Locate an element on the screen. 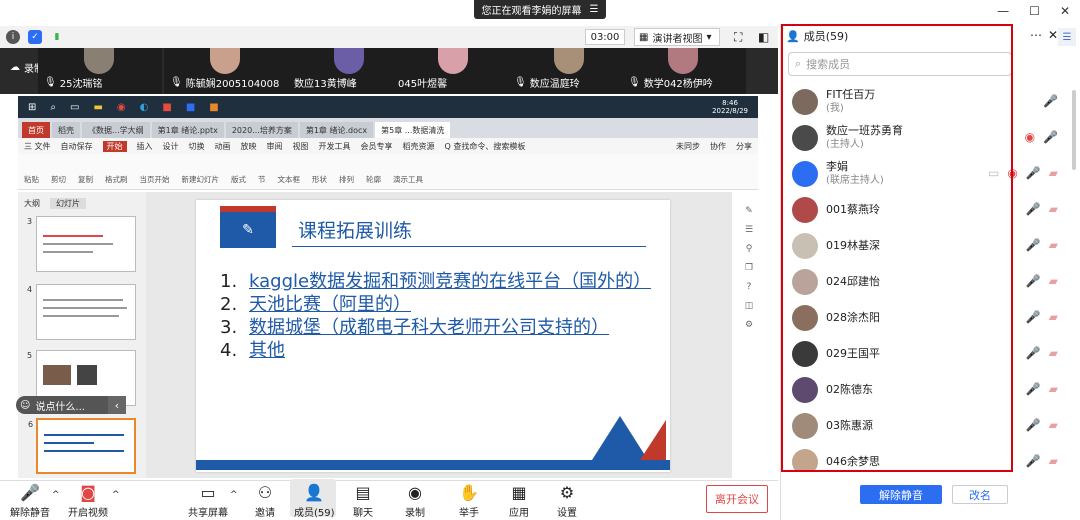 This screenshot has height=520, width=1080. members-button: 👤 成员(59) is located at coordinates (314, 501).